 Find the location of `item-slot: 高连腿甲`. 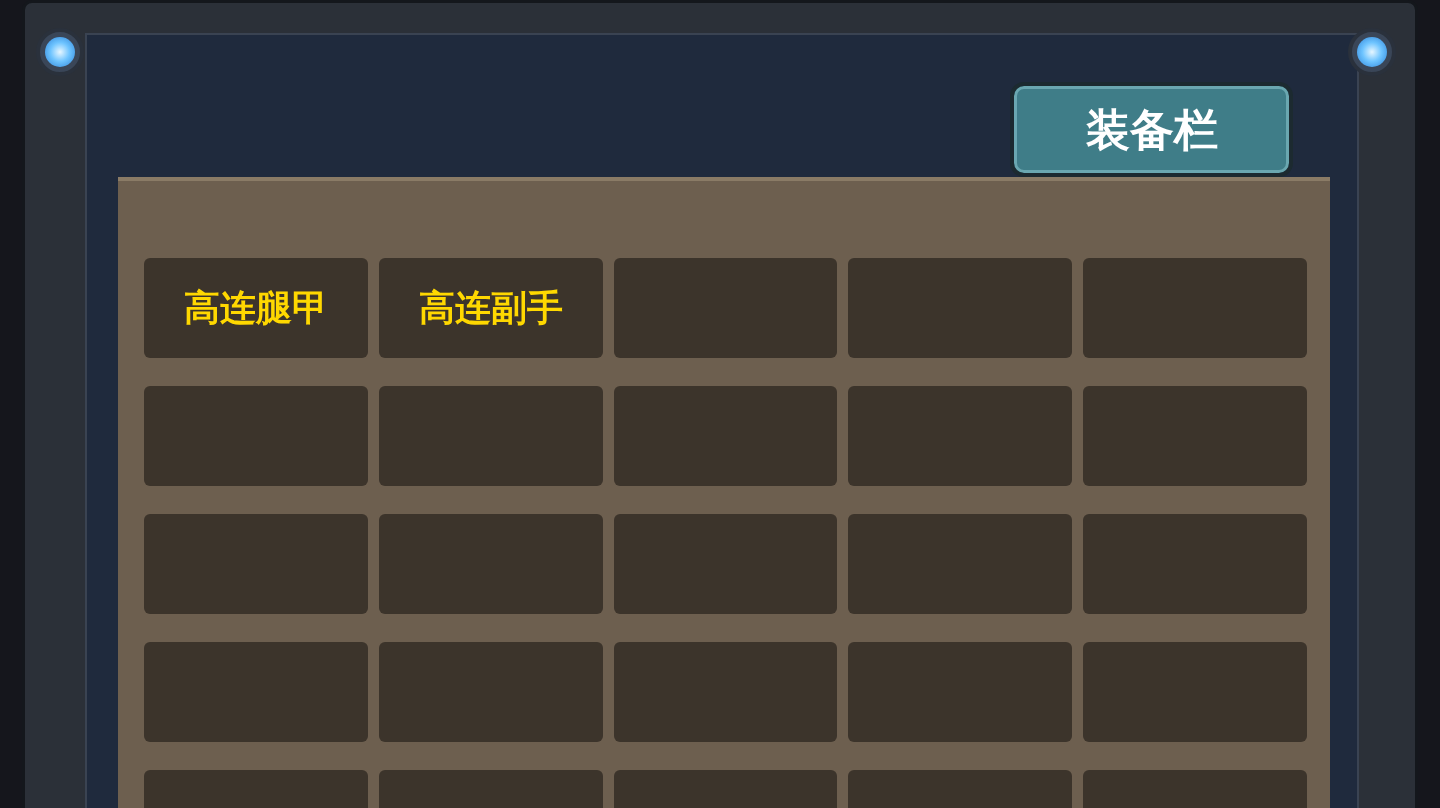

item-slot: 高连腿甲 is located at coordinates (256, 308).